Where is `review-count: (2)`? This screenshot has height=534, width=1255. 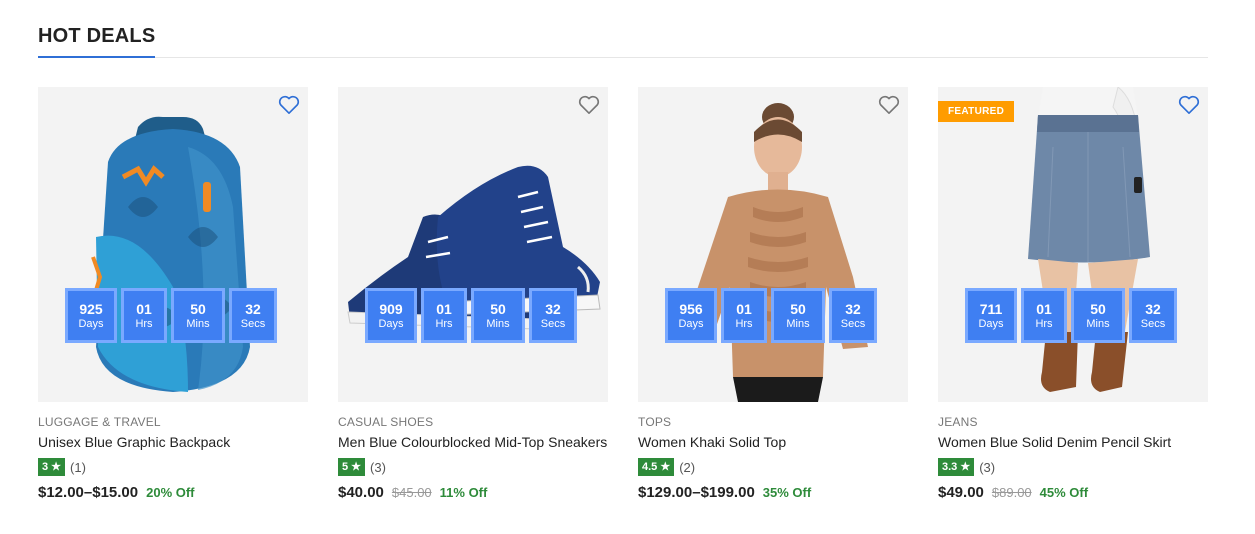 review-count: (2) is located at coordinates (687, 467).